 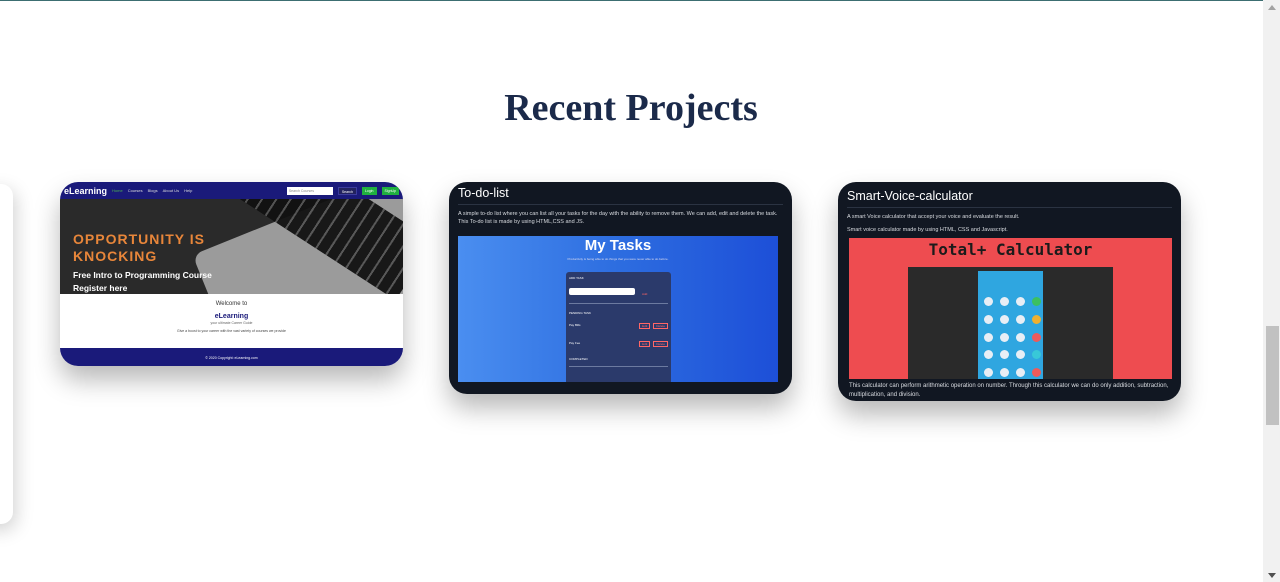 What do you see at coordinates (231, 316) in the screenshot?
I see `elearning-brand: eLearning` at bounding box center [231, 316].